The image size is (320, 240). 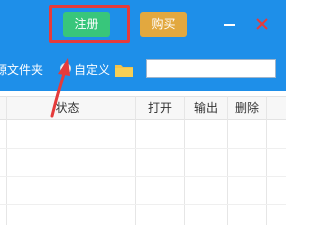 What do you see at coordinates (160, 108) in the screenshot?
I see `column-header-open: 打开` at bounding box center [160, 108].